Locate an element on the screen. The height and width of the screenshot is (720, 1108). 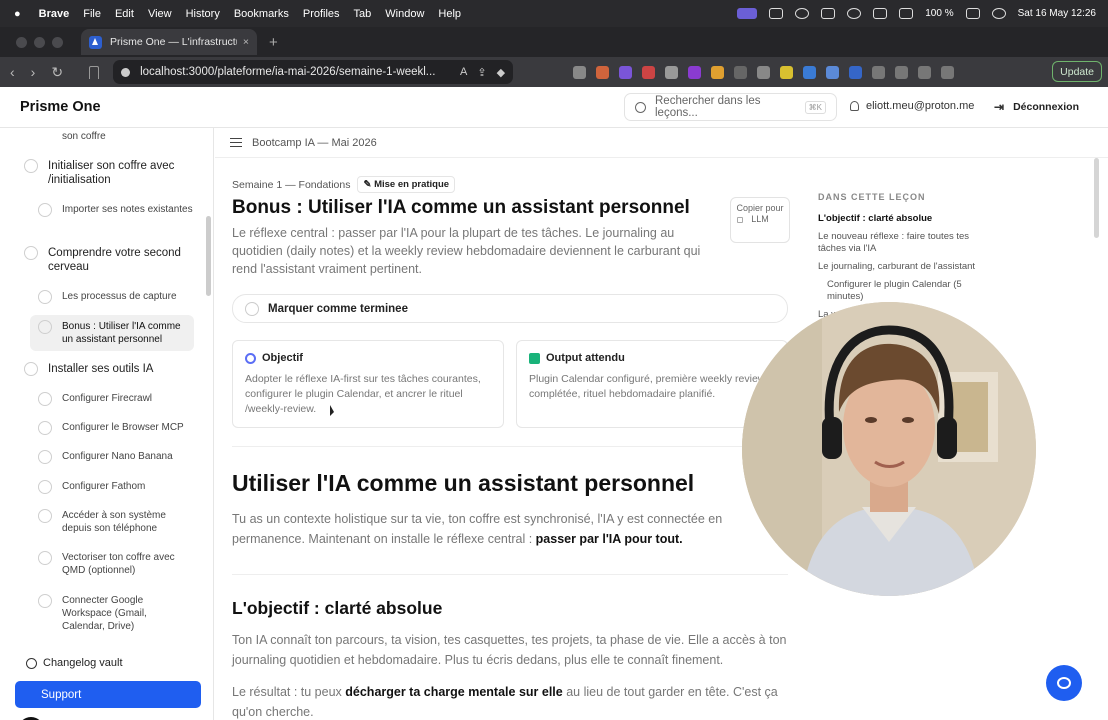
puzzle-icon is located at coordinates (902, 72).